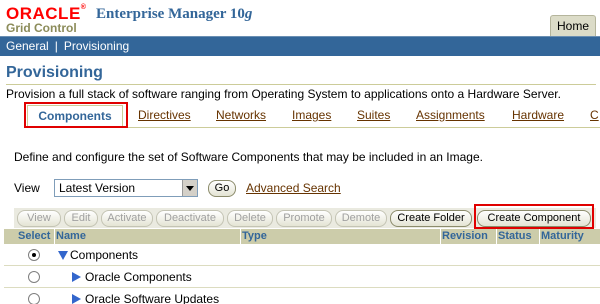  Describe the element at coordinates (562, 236) in the screenshot. I see `col-maturity: Maturity` at that location.